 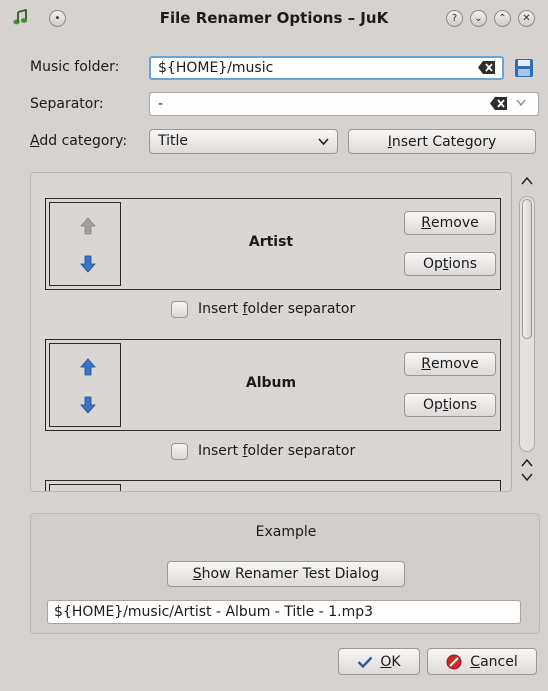 I want to click on maximize-button: ⌃, so click(x=502, y=18).